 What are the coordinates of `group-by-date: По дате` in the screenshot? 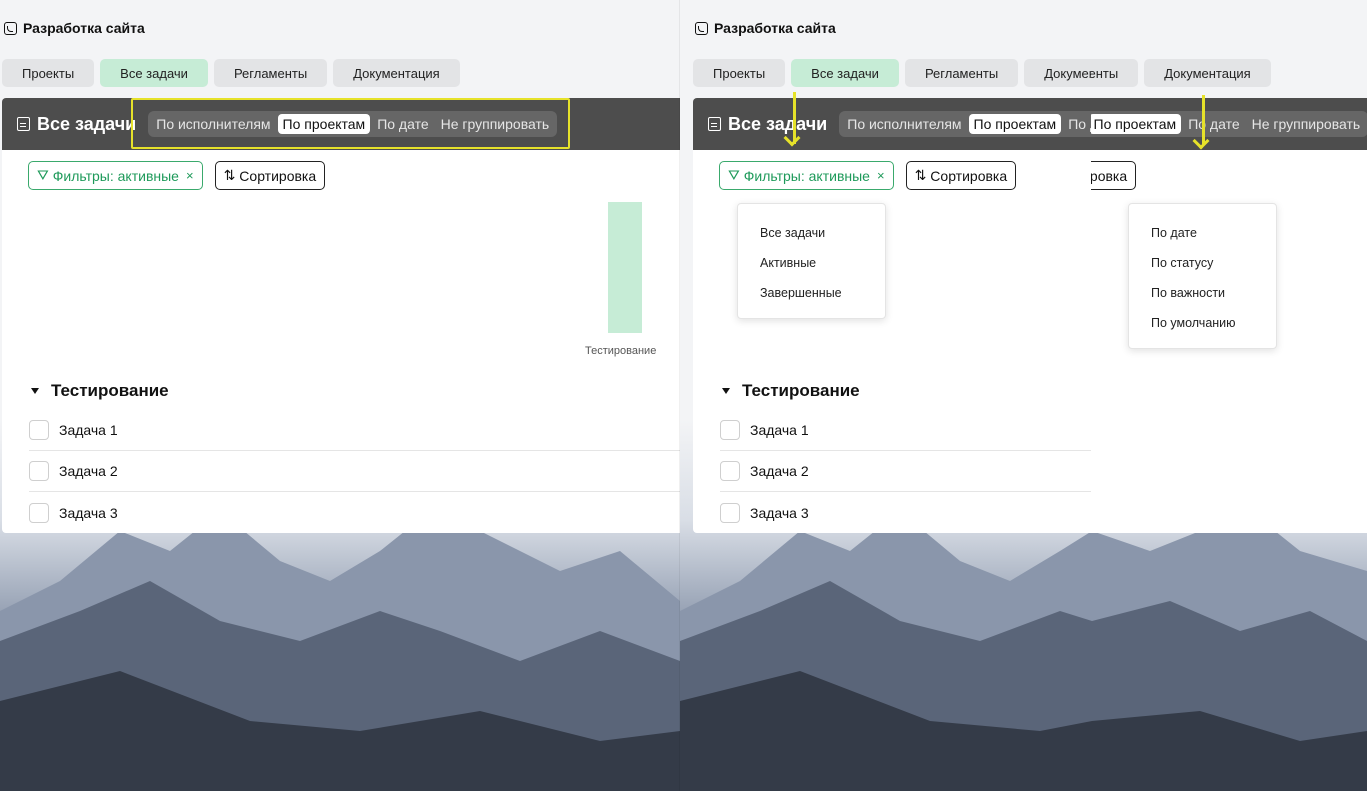 It's located at (1077, 124).